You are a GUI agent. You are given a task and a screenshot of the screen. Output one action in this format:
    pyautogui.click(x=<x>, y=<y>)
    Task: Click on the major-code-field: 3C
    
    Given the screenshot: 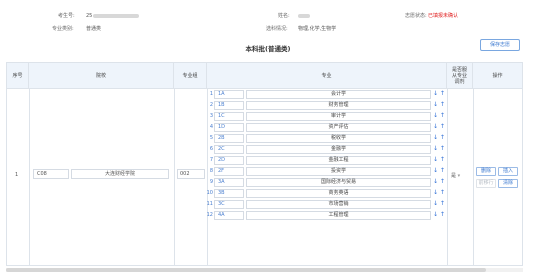 What is the action you would take?
    pyautogui.click(x=229, y=204)
    